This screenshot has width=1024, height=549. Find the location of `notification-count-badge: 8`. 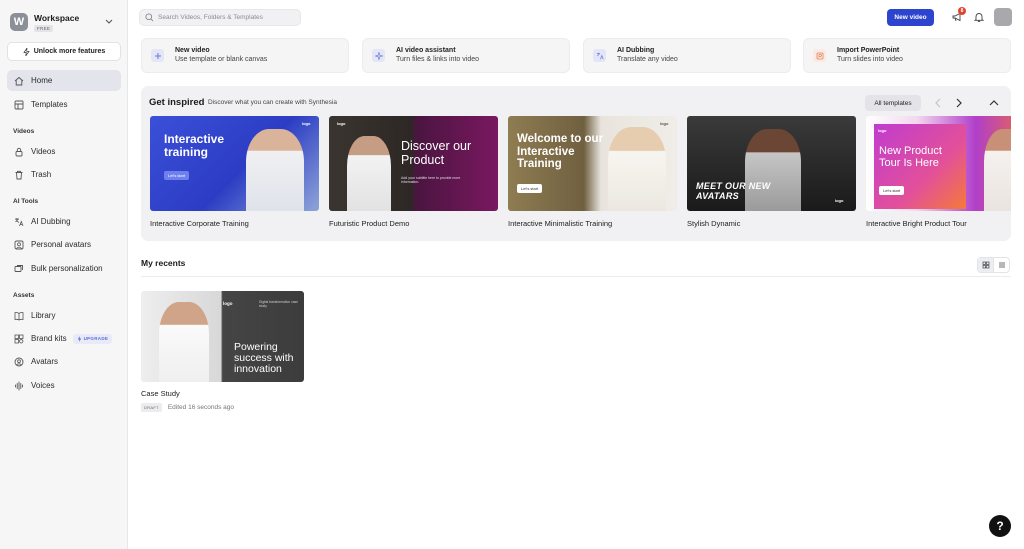

notification-count-badge: 8 is located at coordinates (962, 11).